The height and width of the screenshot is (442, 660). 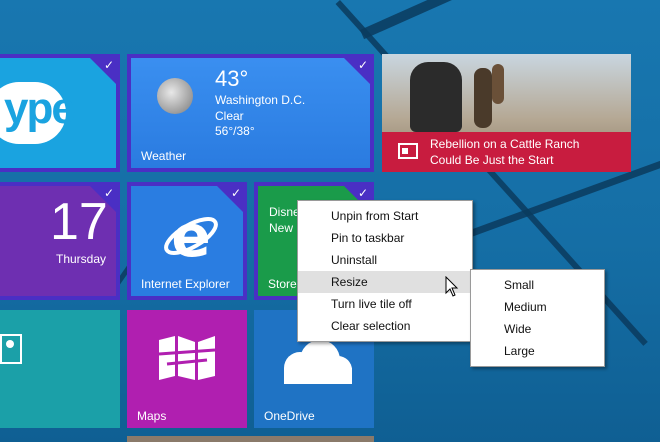 What do you see at coordinates (385, 260) in the screenshot?
I see `menu-item-uninstall: Uninstall` at bounding box center [385, 260].